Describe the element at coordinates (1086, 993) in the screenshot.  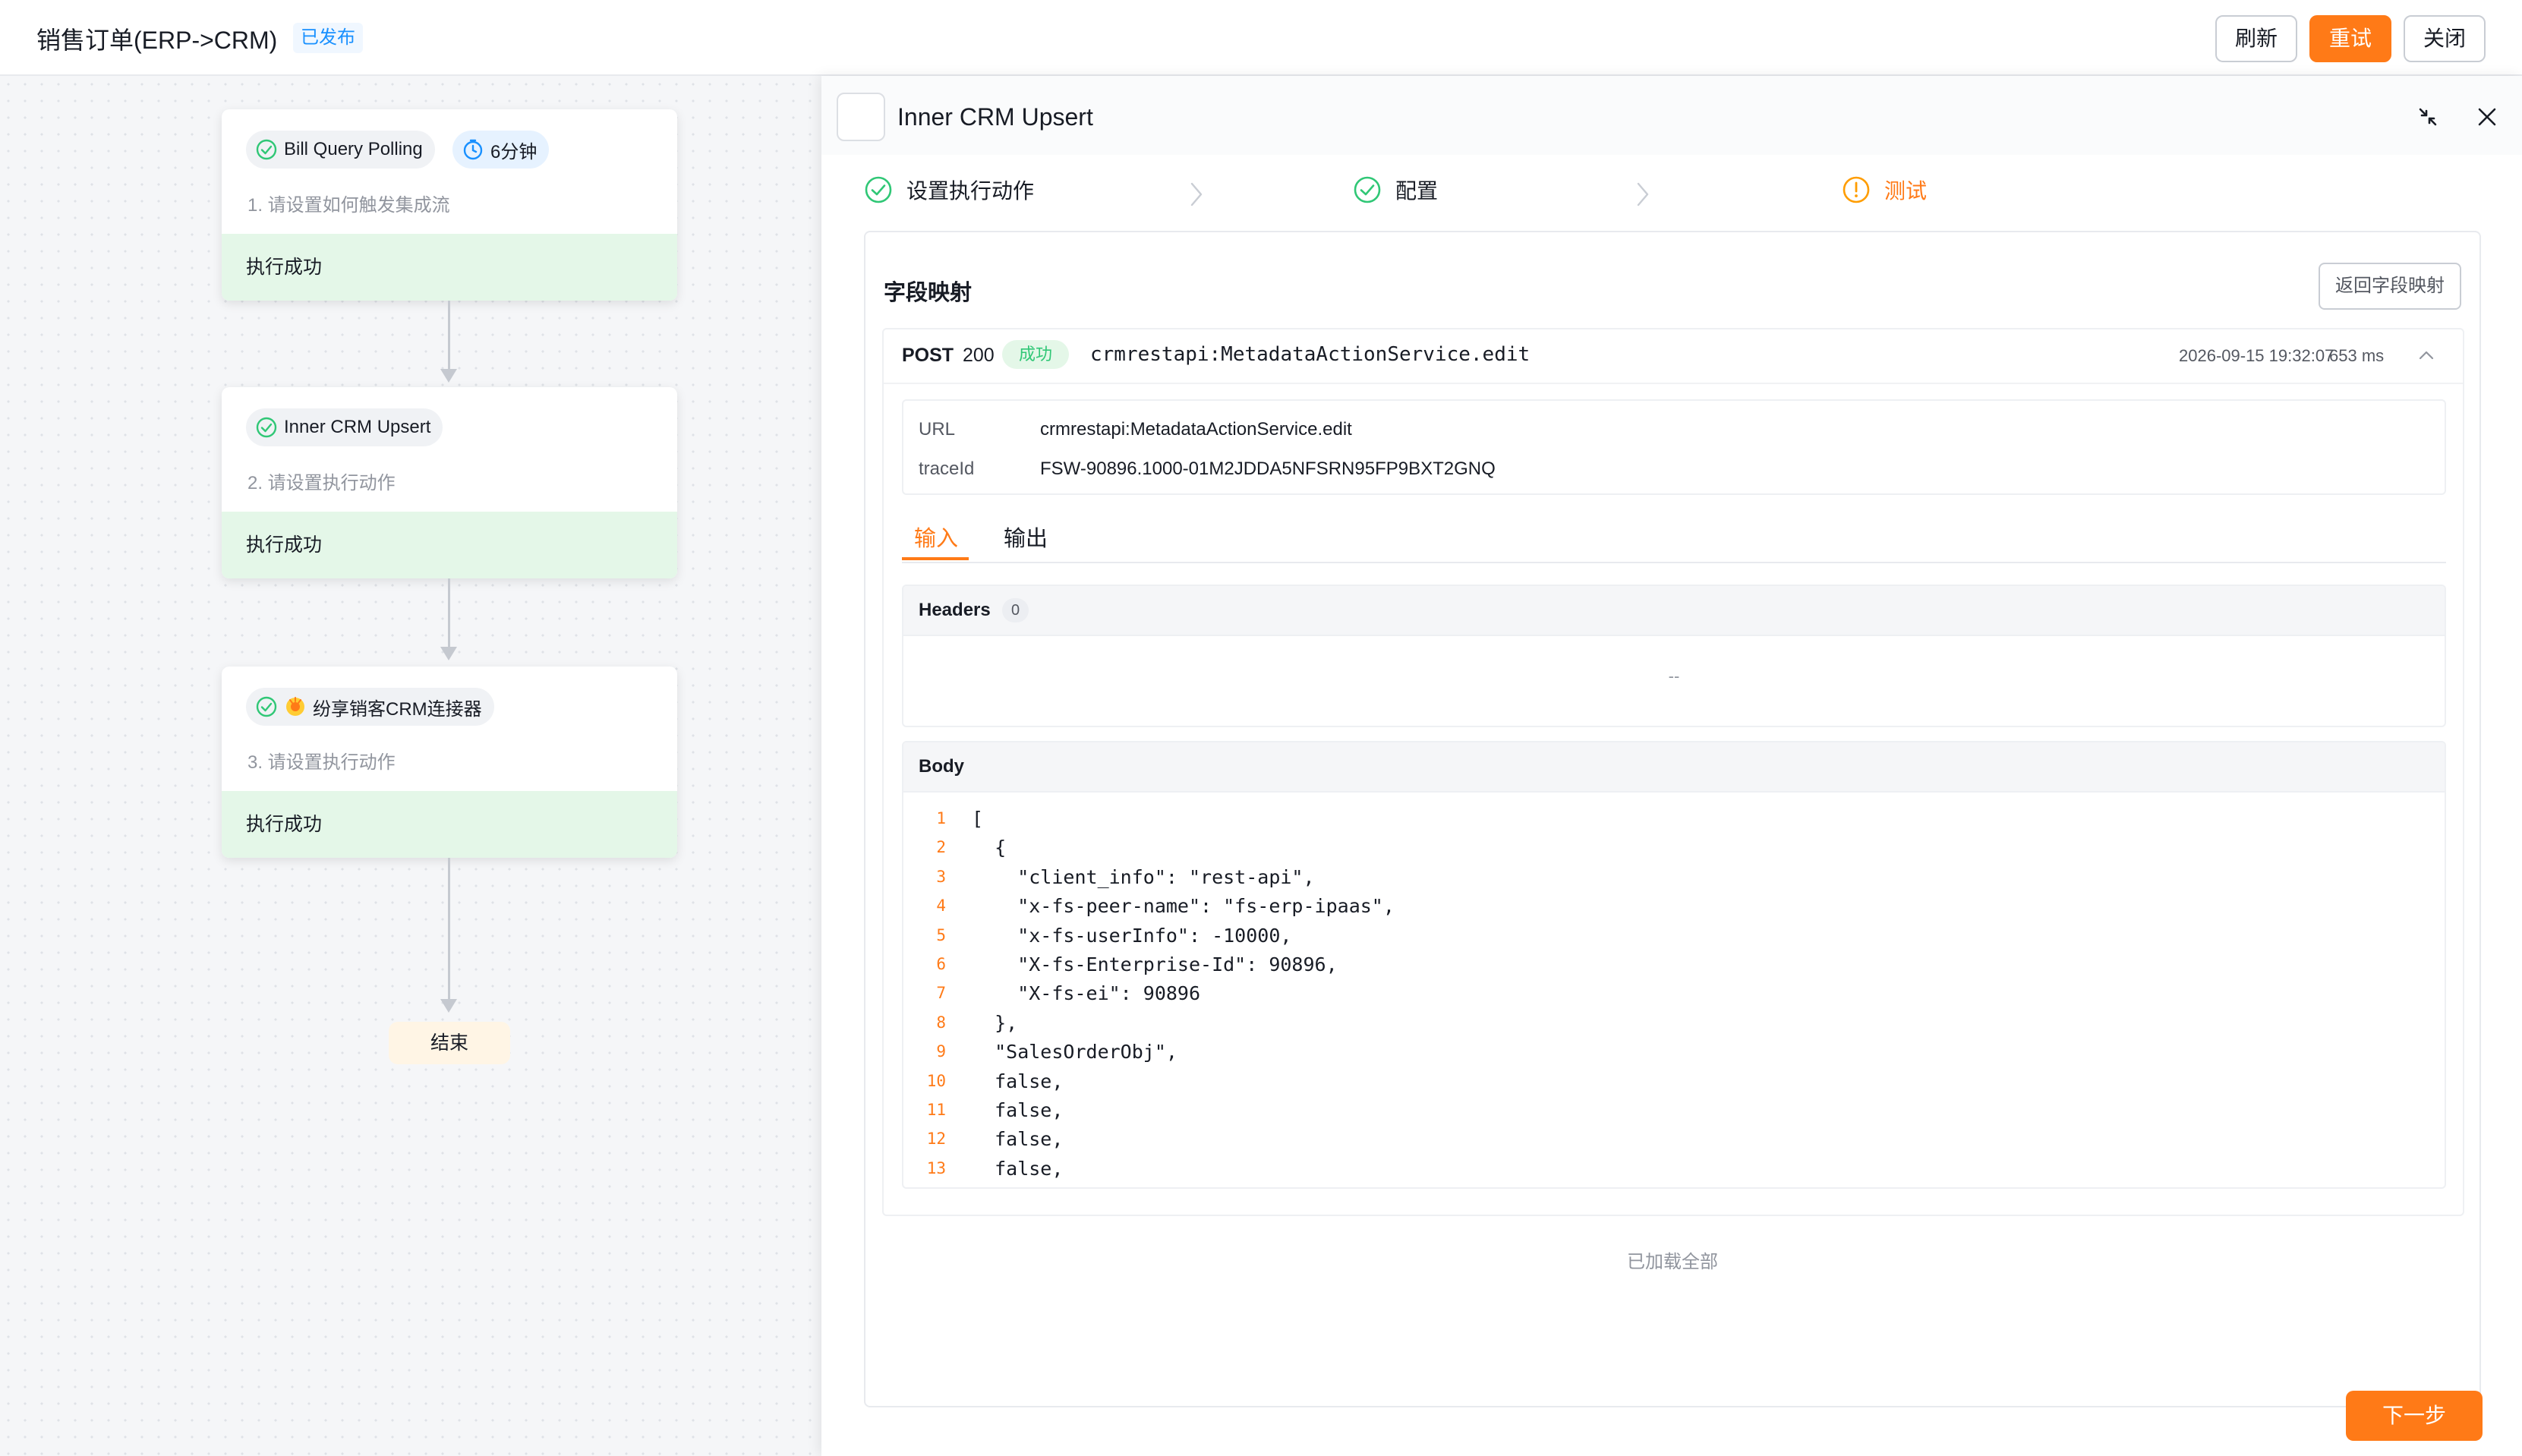
I see `line-content: "X-fs-ei": 90896` at that location.